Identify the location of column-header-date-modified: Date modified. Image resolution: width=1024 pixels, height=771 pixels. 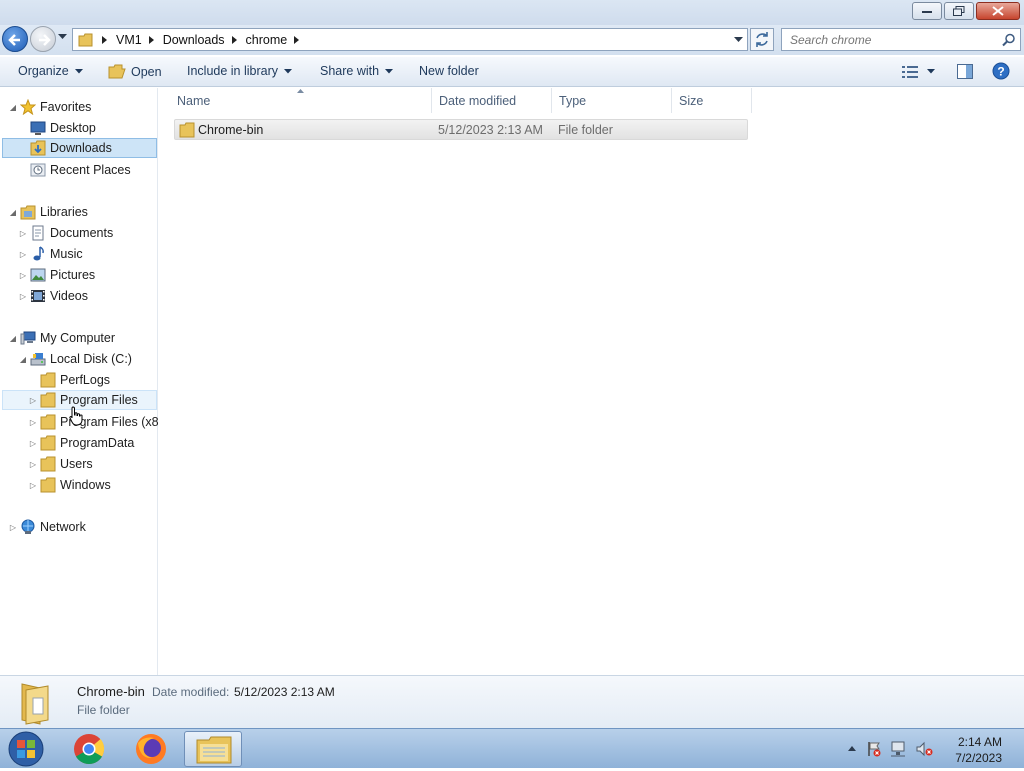
(492, 100).